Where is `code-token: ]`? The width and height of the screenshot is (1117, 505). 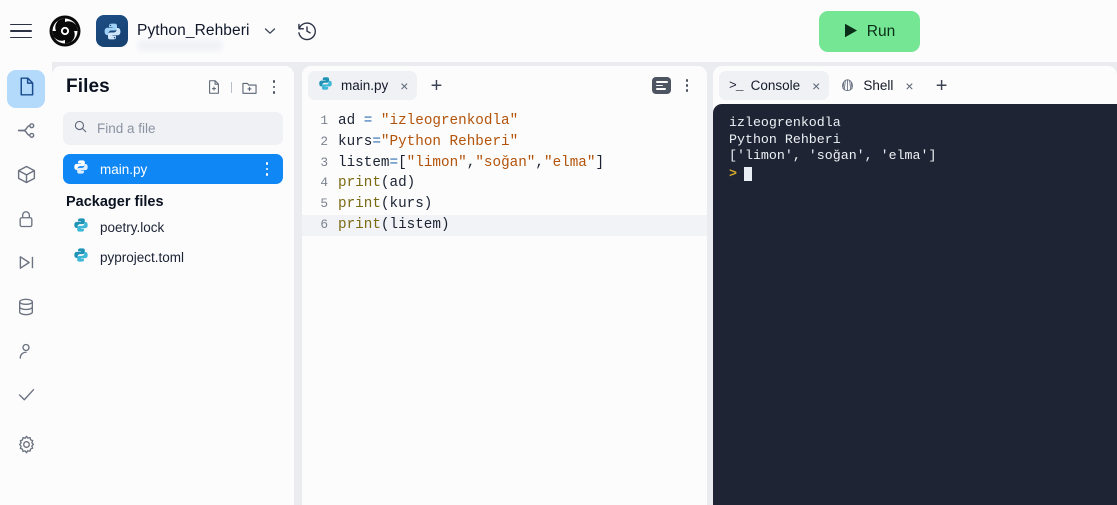
code-token: ] is located at coordinates (600, 162).